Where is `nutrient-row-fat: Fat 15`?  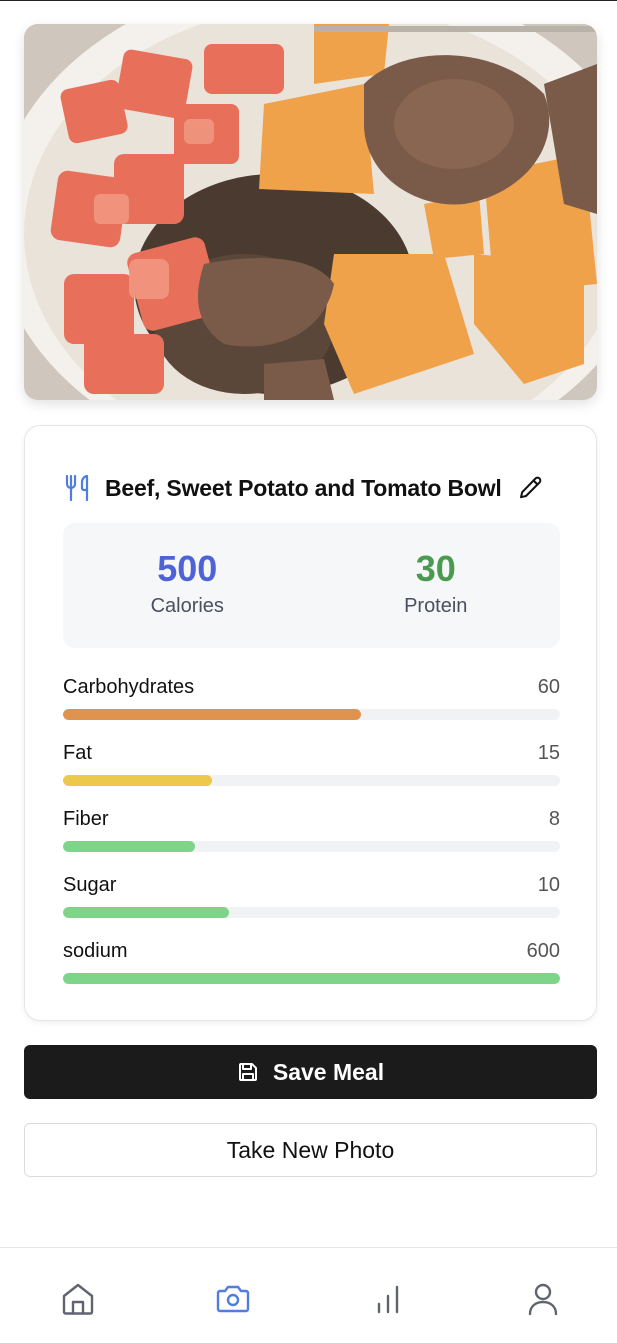
nutrient-row-fat: Fat 15 is located at coordinates (311, 771).